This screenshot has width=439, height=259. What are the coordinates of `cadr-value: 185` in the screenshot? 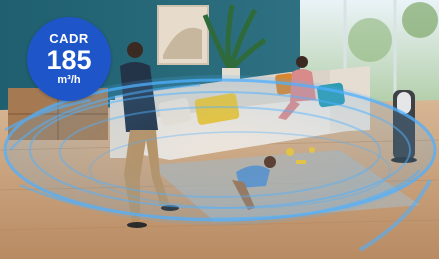 It's located at (69, 59).